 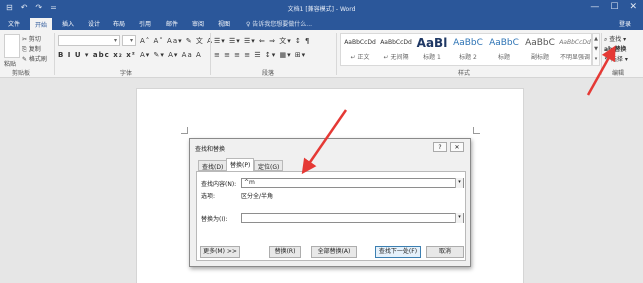 What do you see at coordinates (260, 55) in the screenshot?
I see `paragraph-row-2: ≡ ≡ ≡ ≡ ☰ ↕▾ ▦▾ ⊞▾` at bounding box center [260, 55].